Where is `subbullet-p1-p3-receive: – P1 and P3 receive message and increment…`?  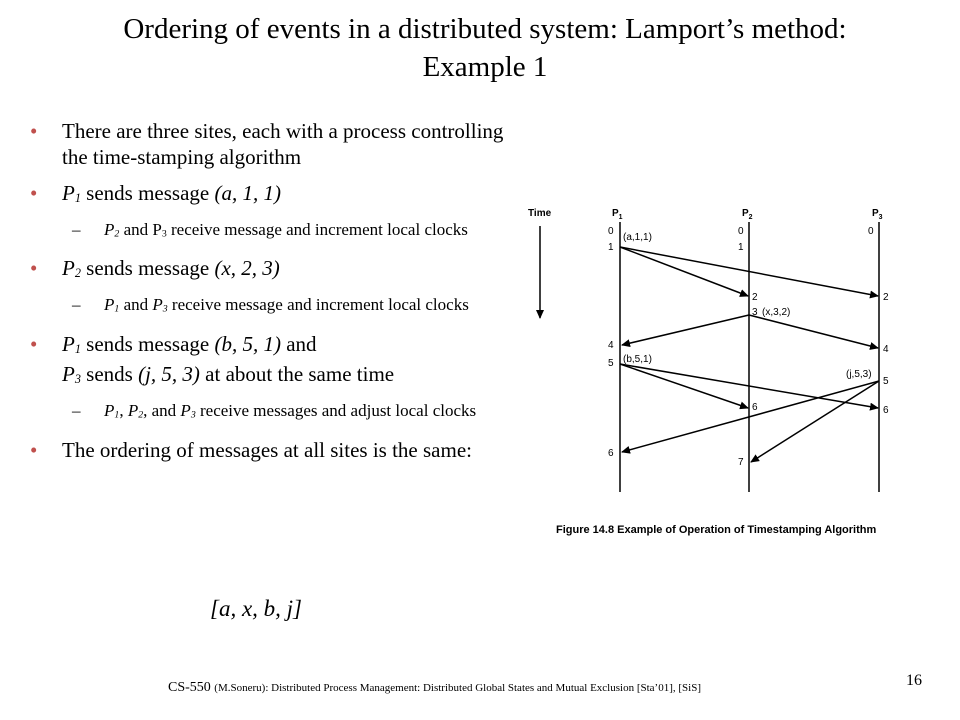
subbullet-p1-p3-receive: – P1 and P3 receive message and increment… is located at coordinates (270, 305).